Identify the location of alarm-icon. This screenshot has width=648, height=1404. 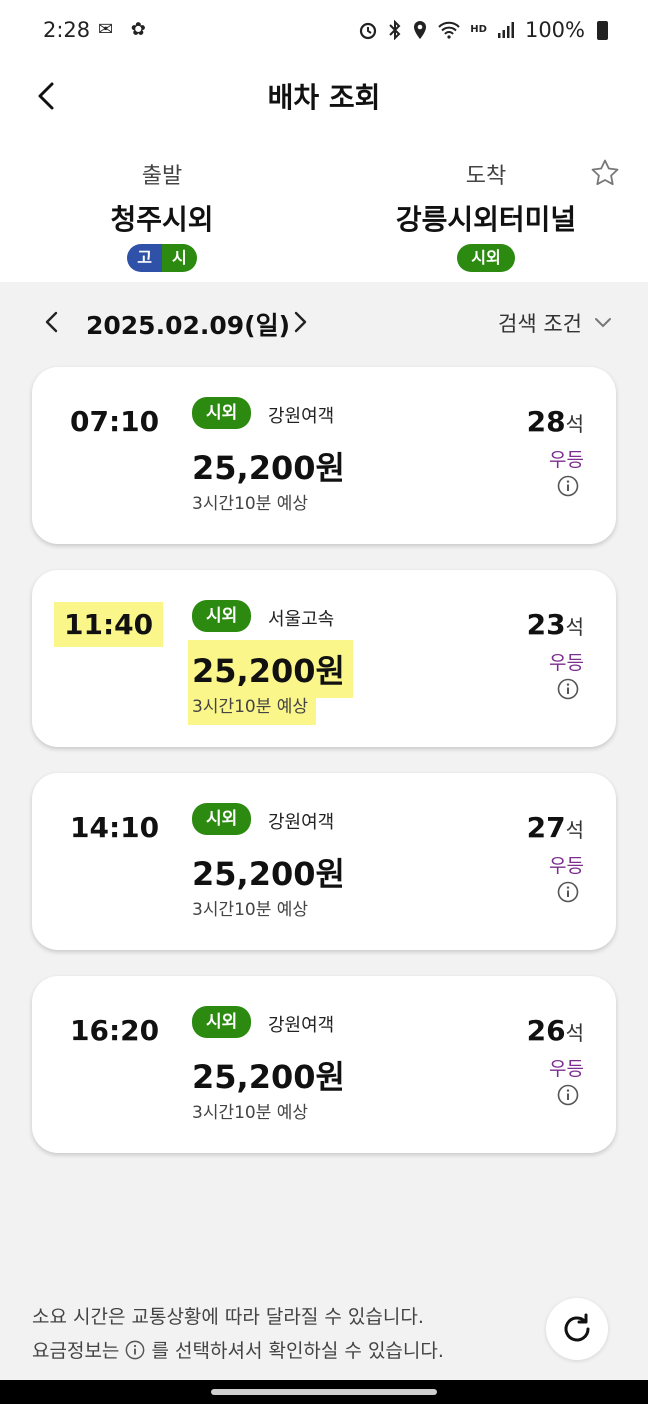
(368, 31).